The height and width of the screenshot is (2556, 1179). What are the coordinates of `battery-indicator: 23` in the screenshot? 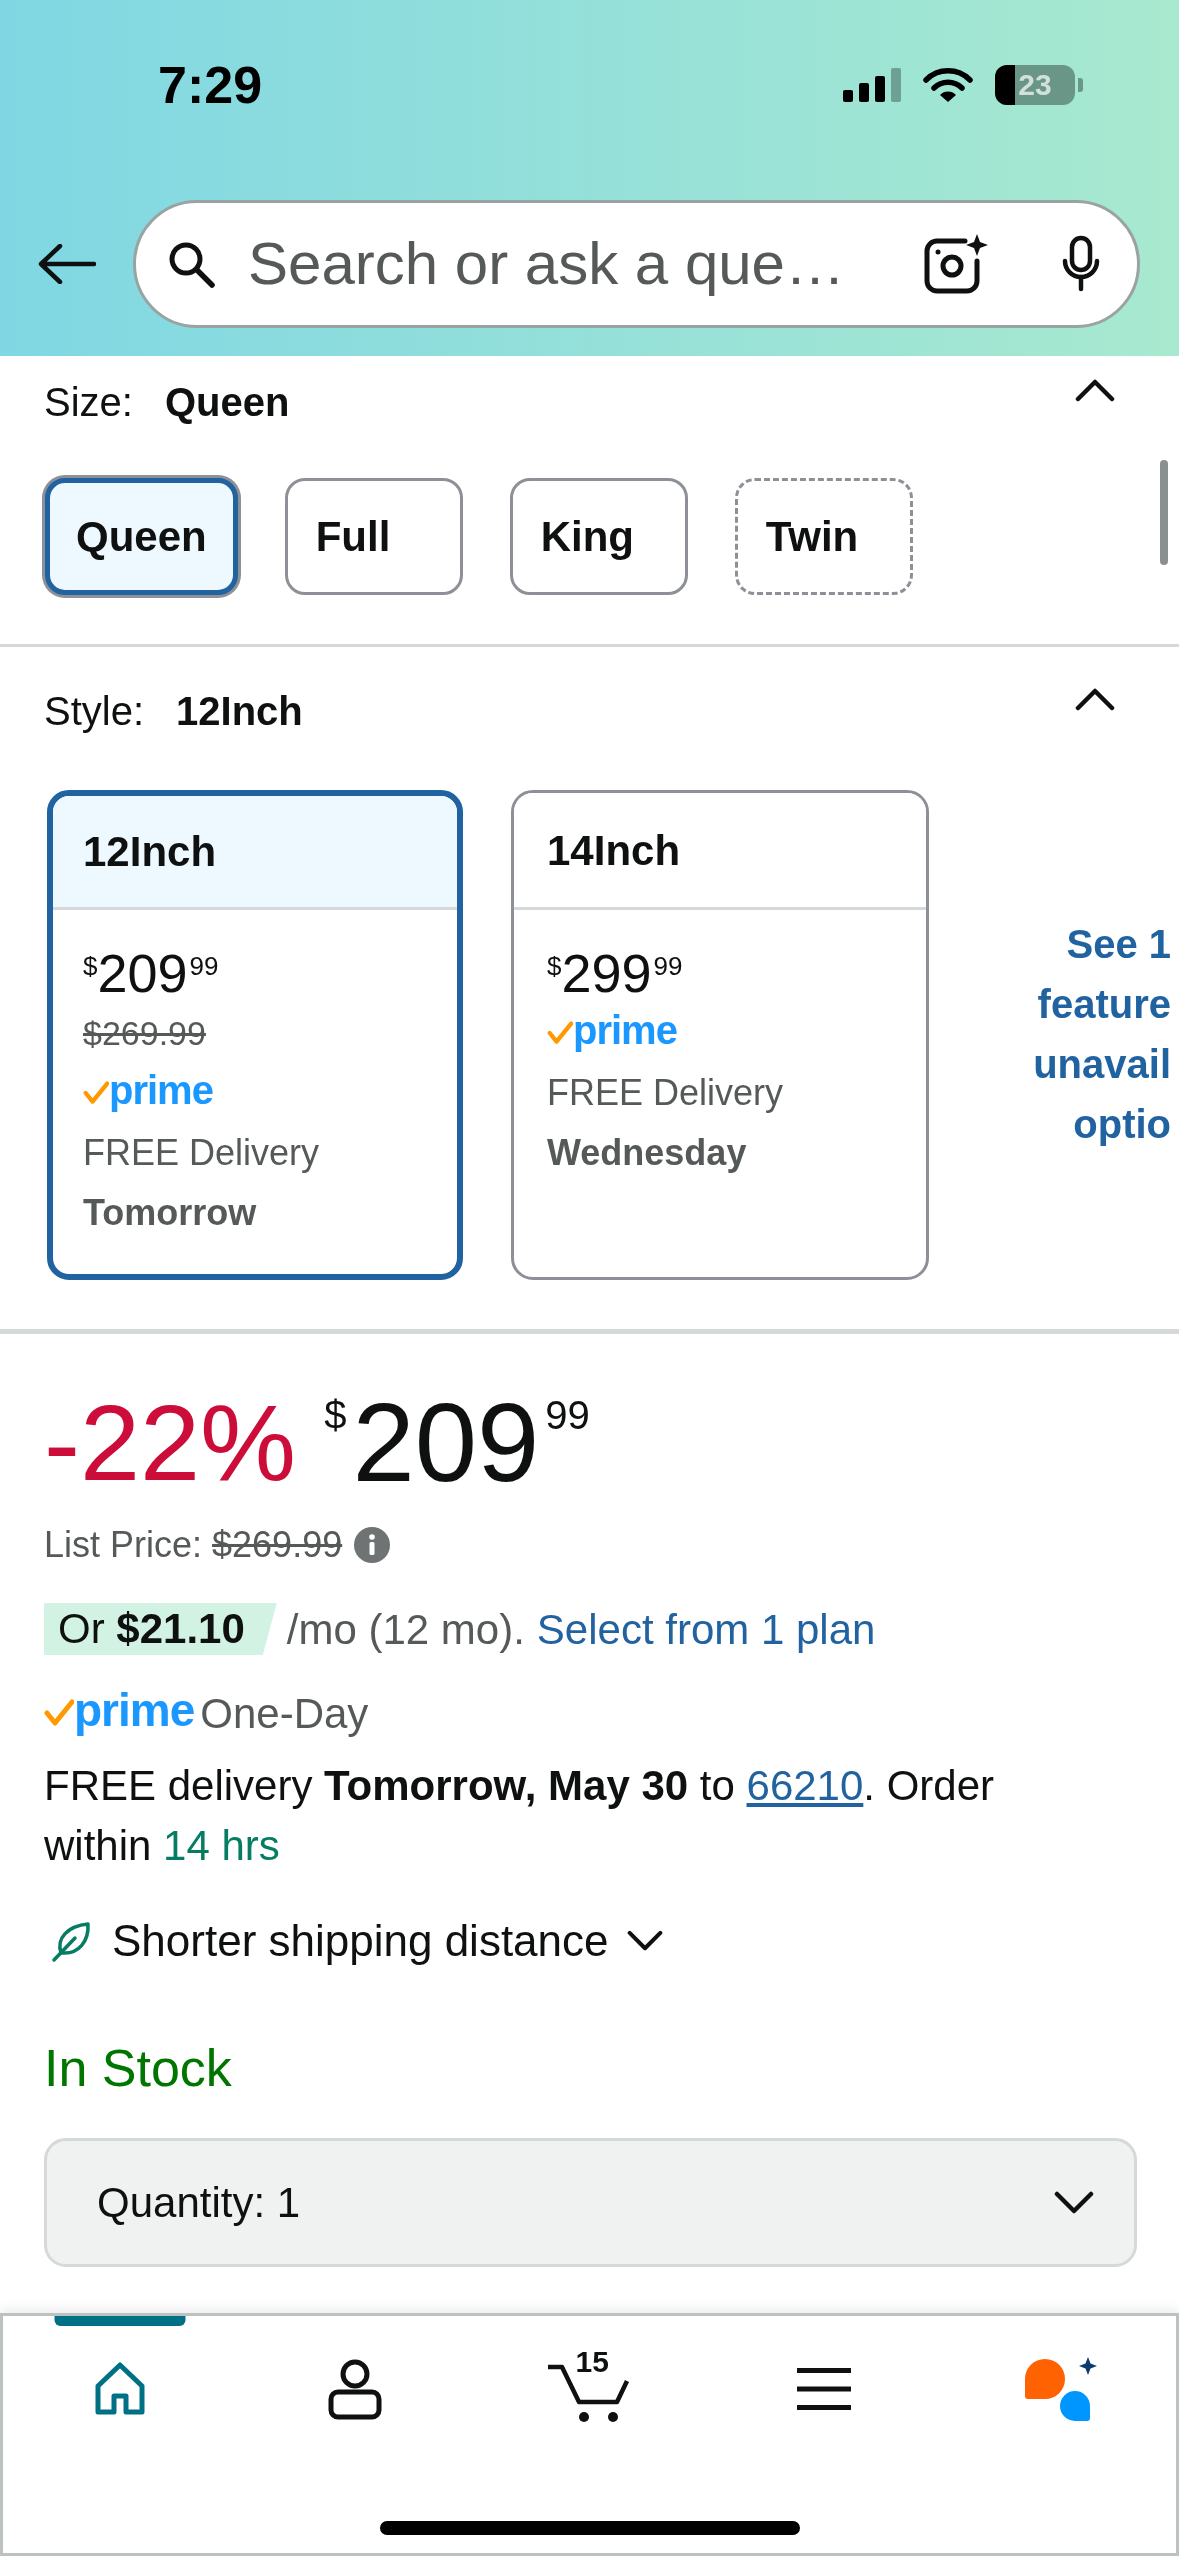 It's located at (1039, 85).